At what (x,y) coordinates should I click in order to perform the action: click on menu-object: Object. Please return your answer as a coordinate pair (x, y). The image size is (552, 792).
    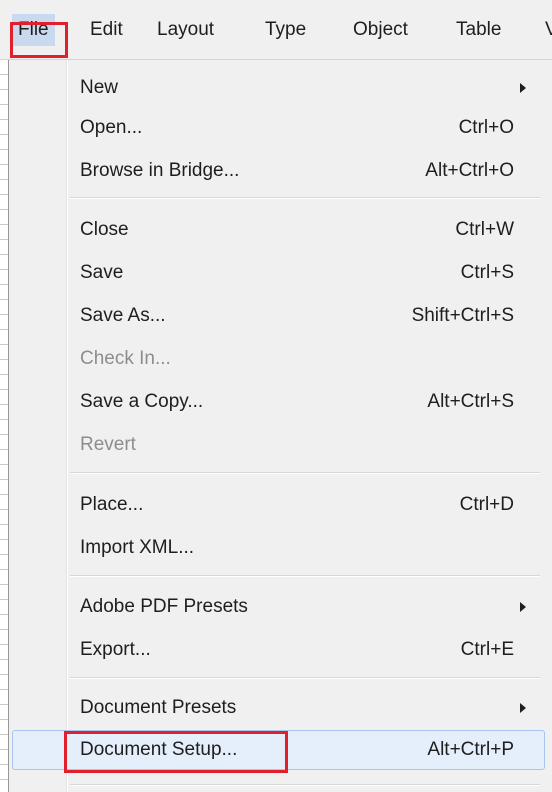
    Looking at the image, I should click on (380, 30).